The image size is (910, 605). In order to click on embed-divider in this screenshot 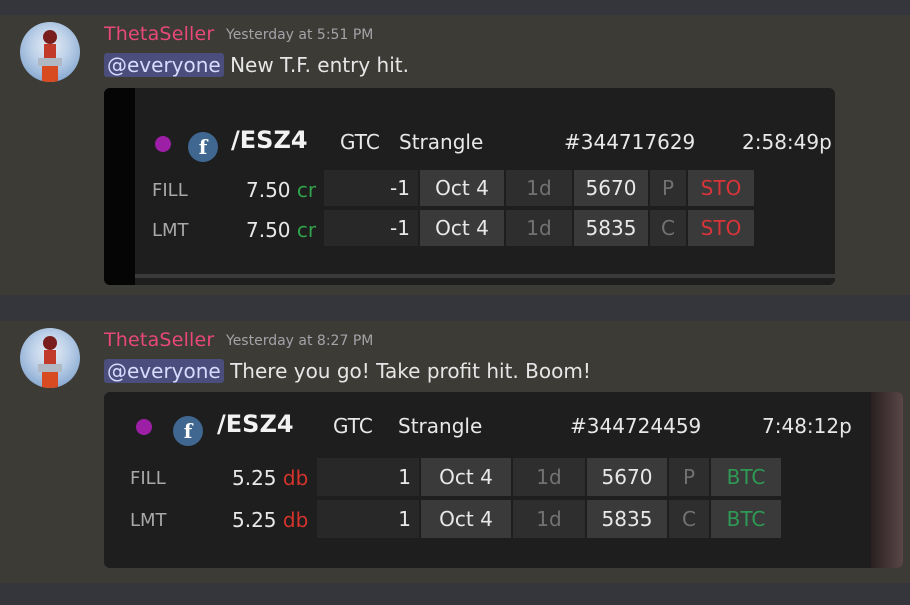, I will do `click(485, 276)`.